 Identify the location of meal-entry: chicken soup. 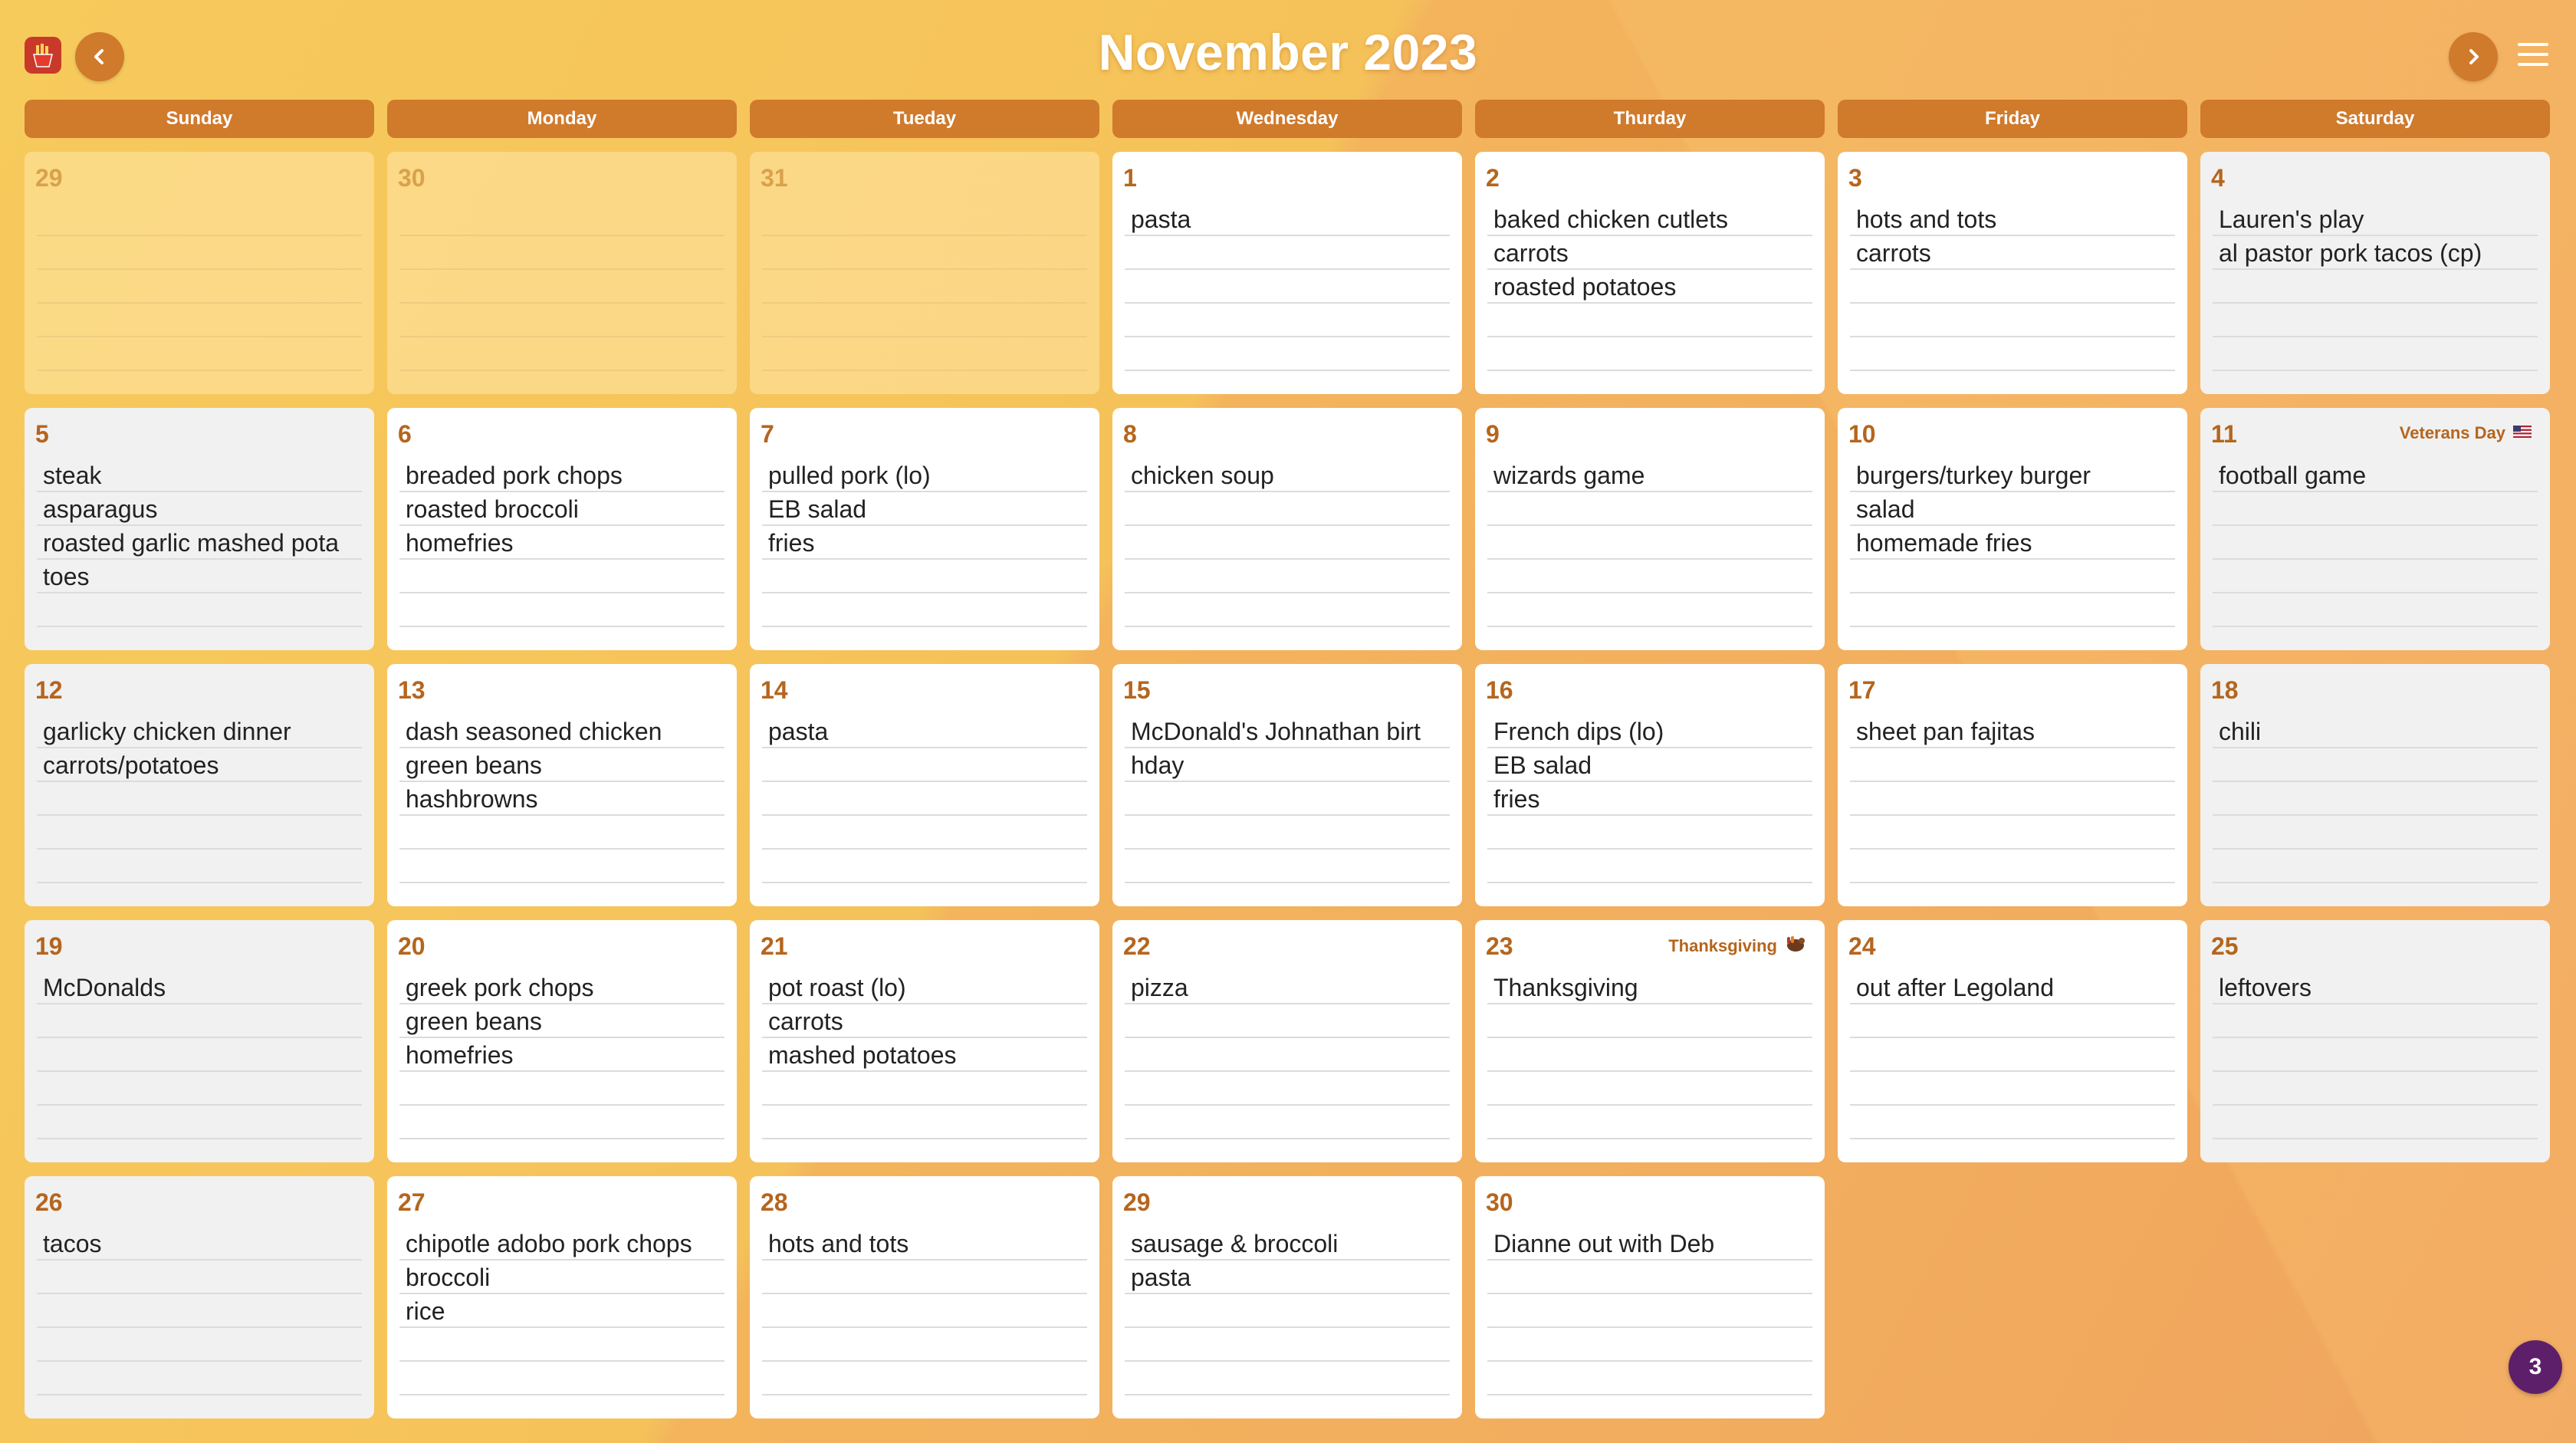
(1291, 476).